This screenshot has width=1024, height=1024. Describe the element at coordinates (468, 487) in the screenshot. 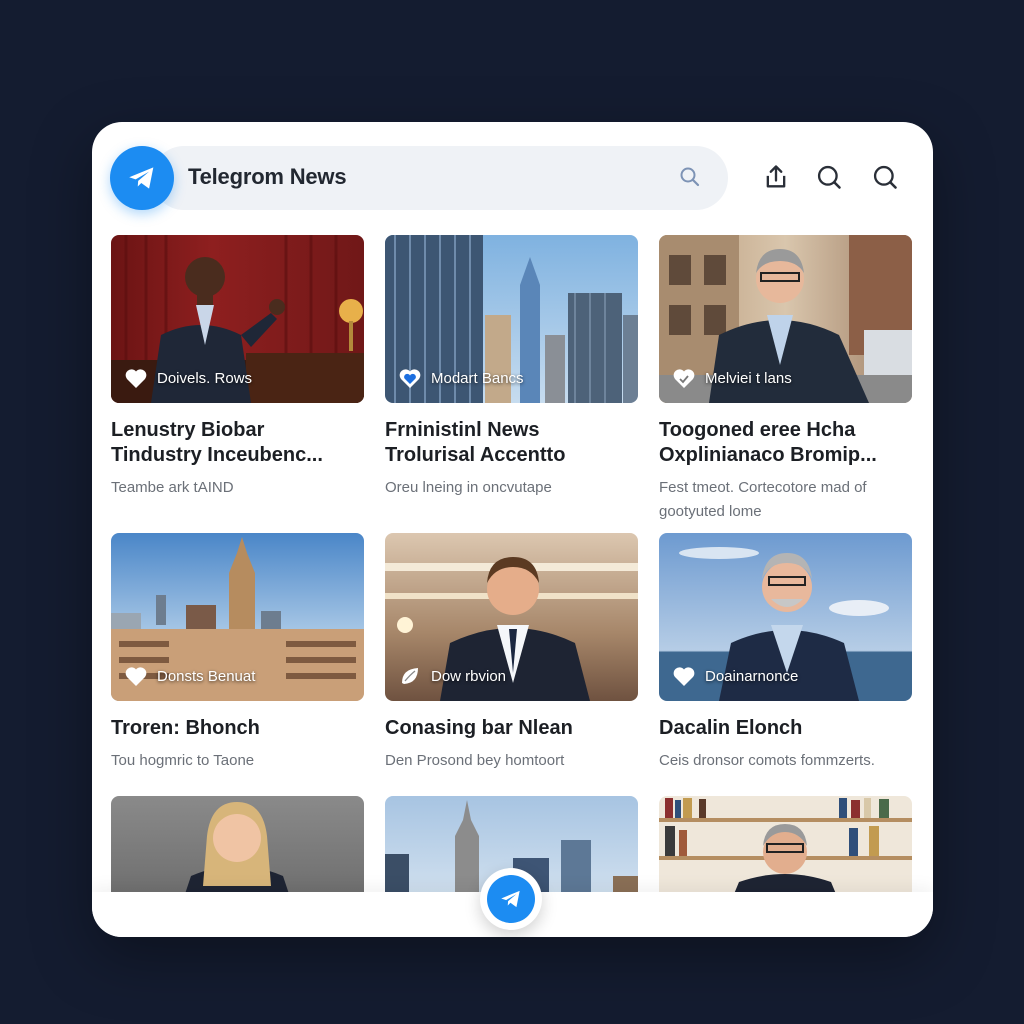

I see `card-subtitle: Oreu lneing in oncvutape` at that location.